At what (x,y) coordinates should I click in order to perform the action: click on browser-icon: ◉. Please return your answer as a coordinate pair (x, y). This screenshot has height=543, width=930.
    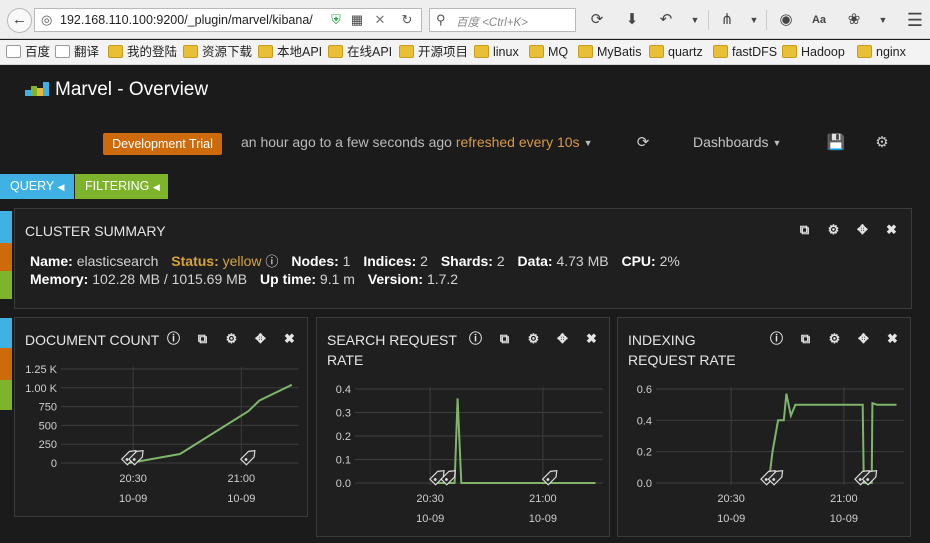
    Looking at the image, I should click on (786, 20).